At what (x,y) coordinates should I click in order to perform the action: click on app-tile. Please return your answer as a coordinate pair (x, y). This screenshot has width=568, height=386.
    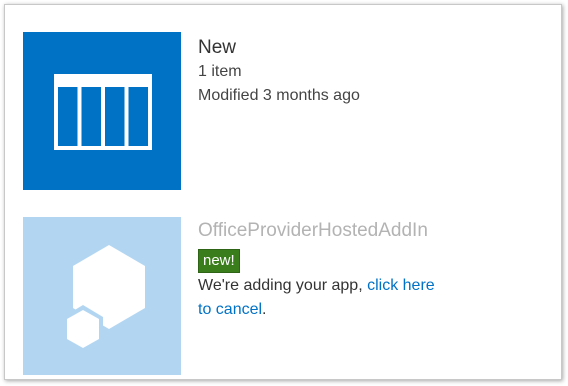
    Looking at the image, I should click on (102, 296).